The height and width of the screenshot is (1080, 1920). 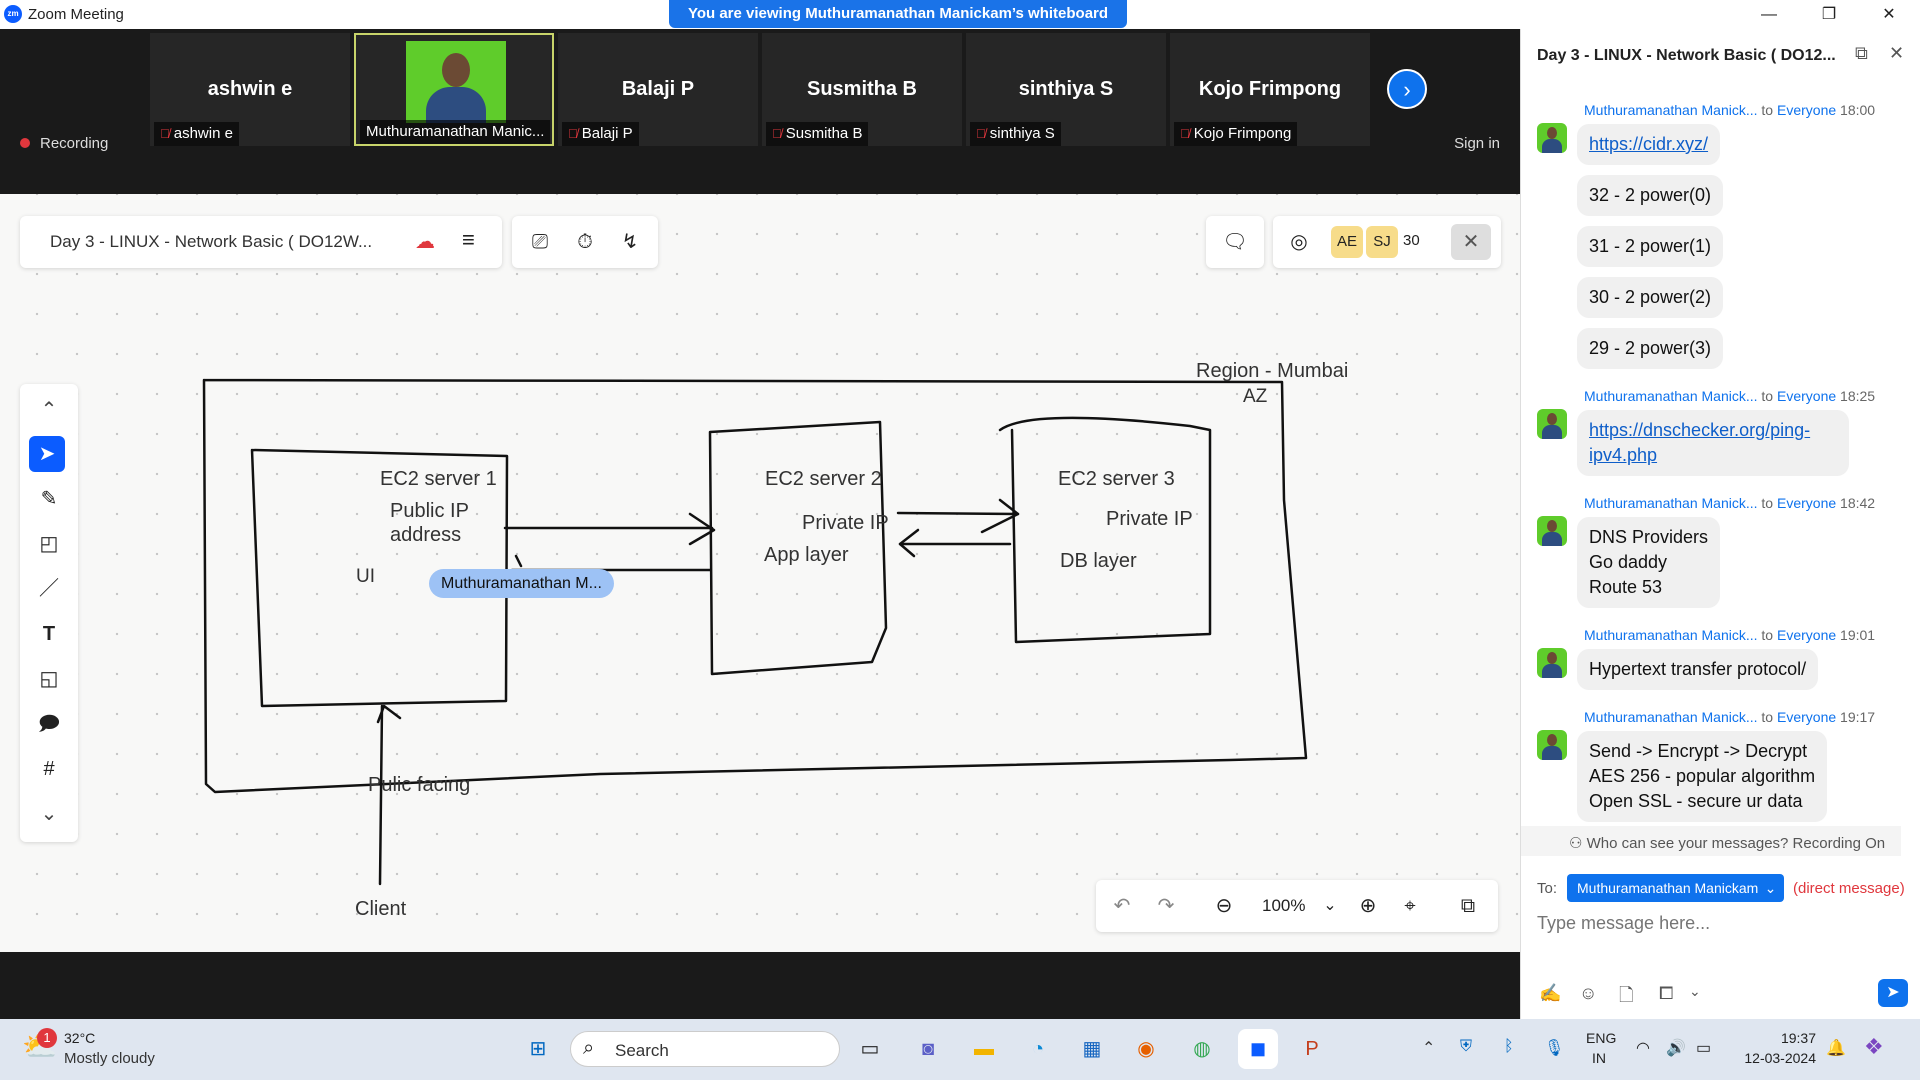 I want to click on file-explorer-icon: ▬, so click(x=984, y=1049).